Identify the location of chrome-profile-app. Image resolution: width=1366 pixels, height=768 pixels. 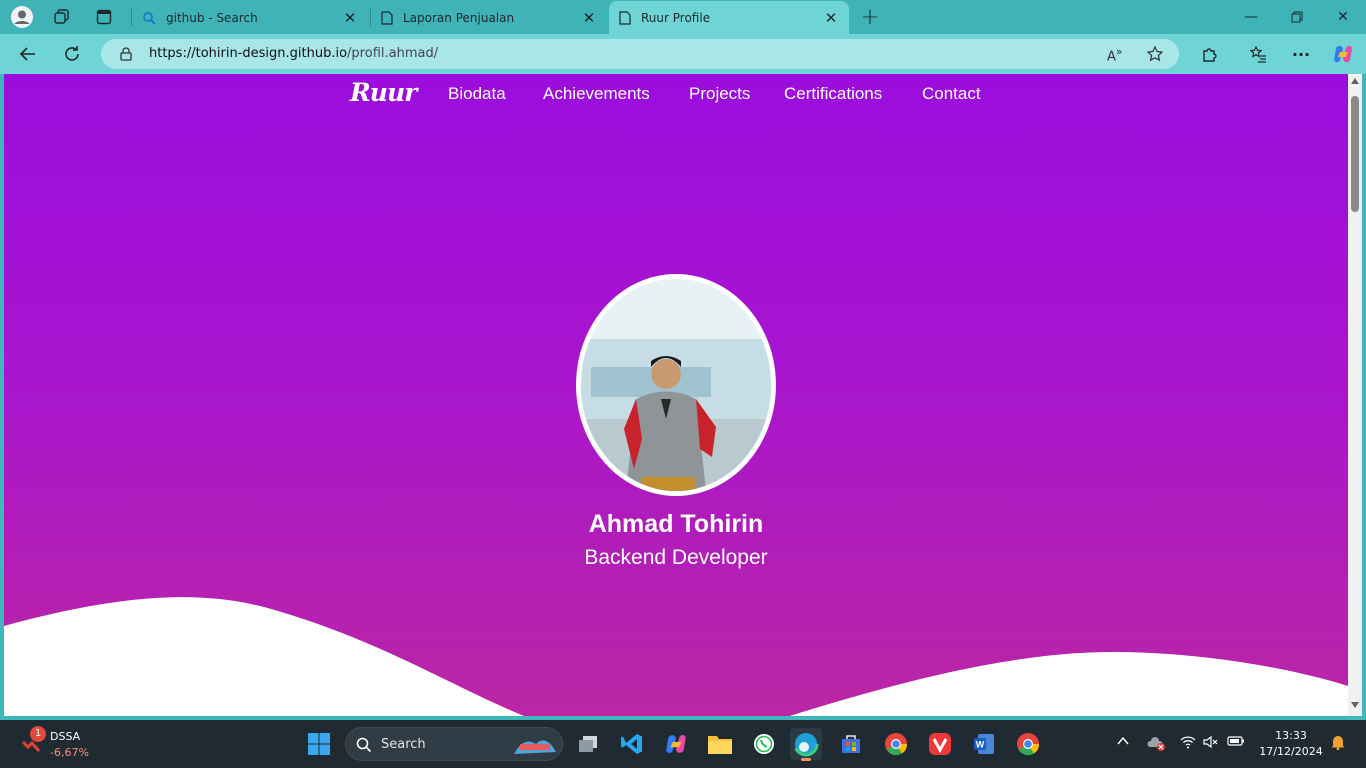
(1028, 744).